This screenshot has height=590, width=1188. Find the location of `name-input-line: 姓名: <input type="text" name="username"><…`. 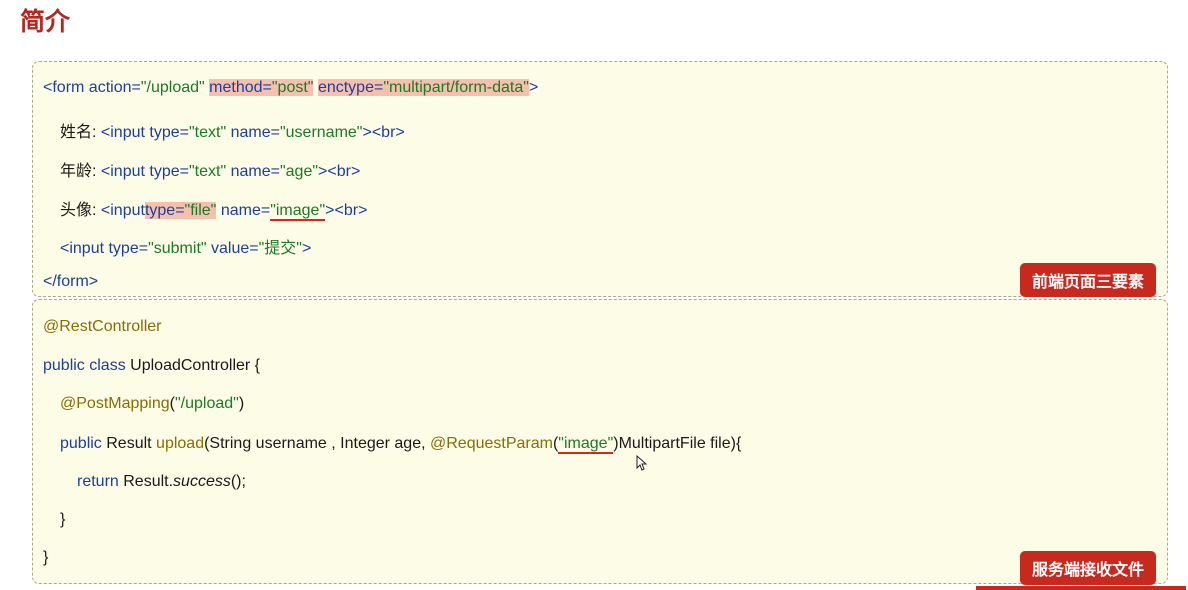

name-input-line: 姓名: <input type="text" name="username"><… is located at coordinates (232, 130).